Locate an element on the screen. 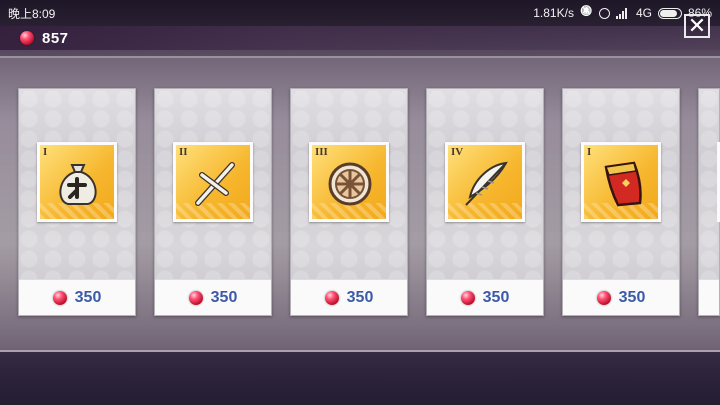 This screenshot has height=405, width=720. close-button: ✕ is located at coordinates (697, 26).